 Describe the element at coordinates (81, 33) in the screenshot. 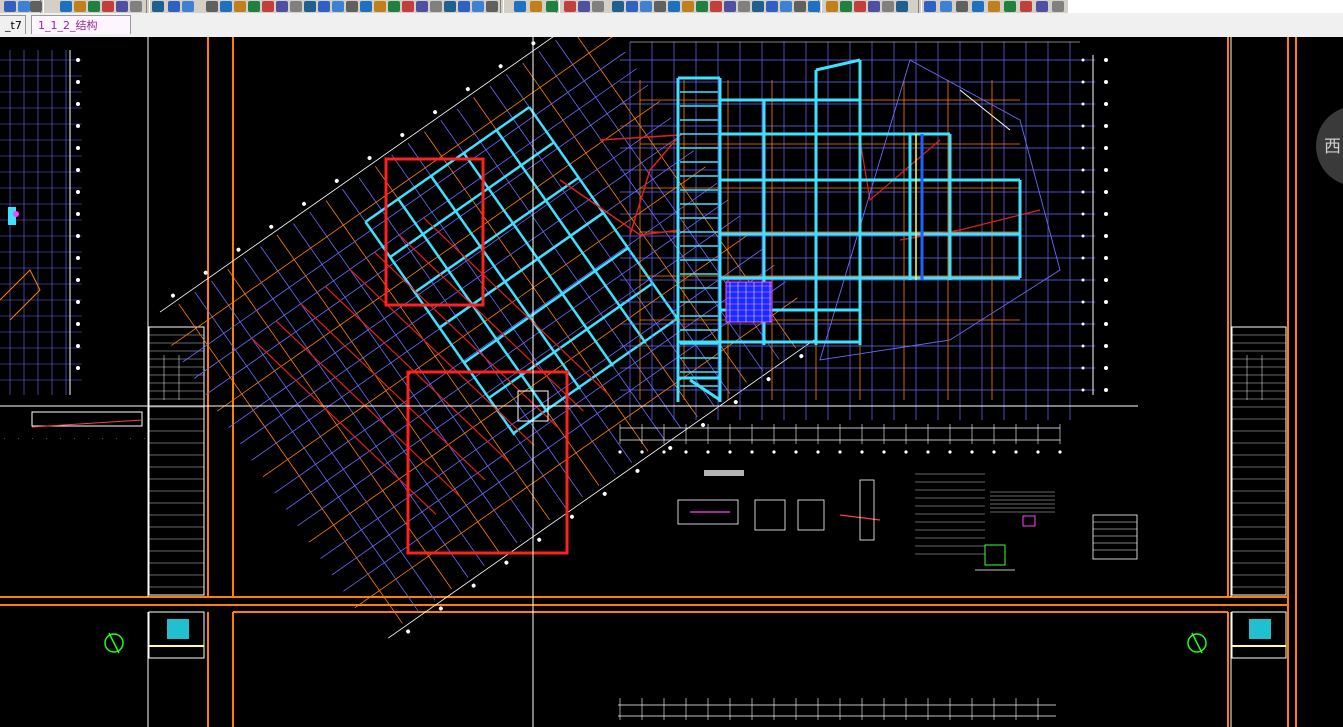

I see `tab-structure-1021: 1_1_2_结构1021` at that location.